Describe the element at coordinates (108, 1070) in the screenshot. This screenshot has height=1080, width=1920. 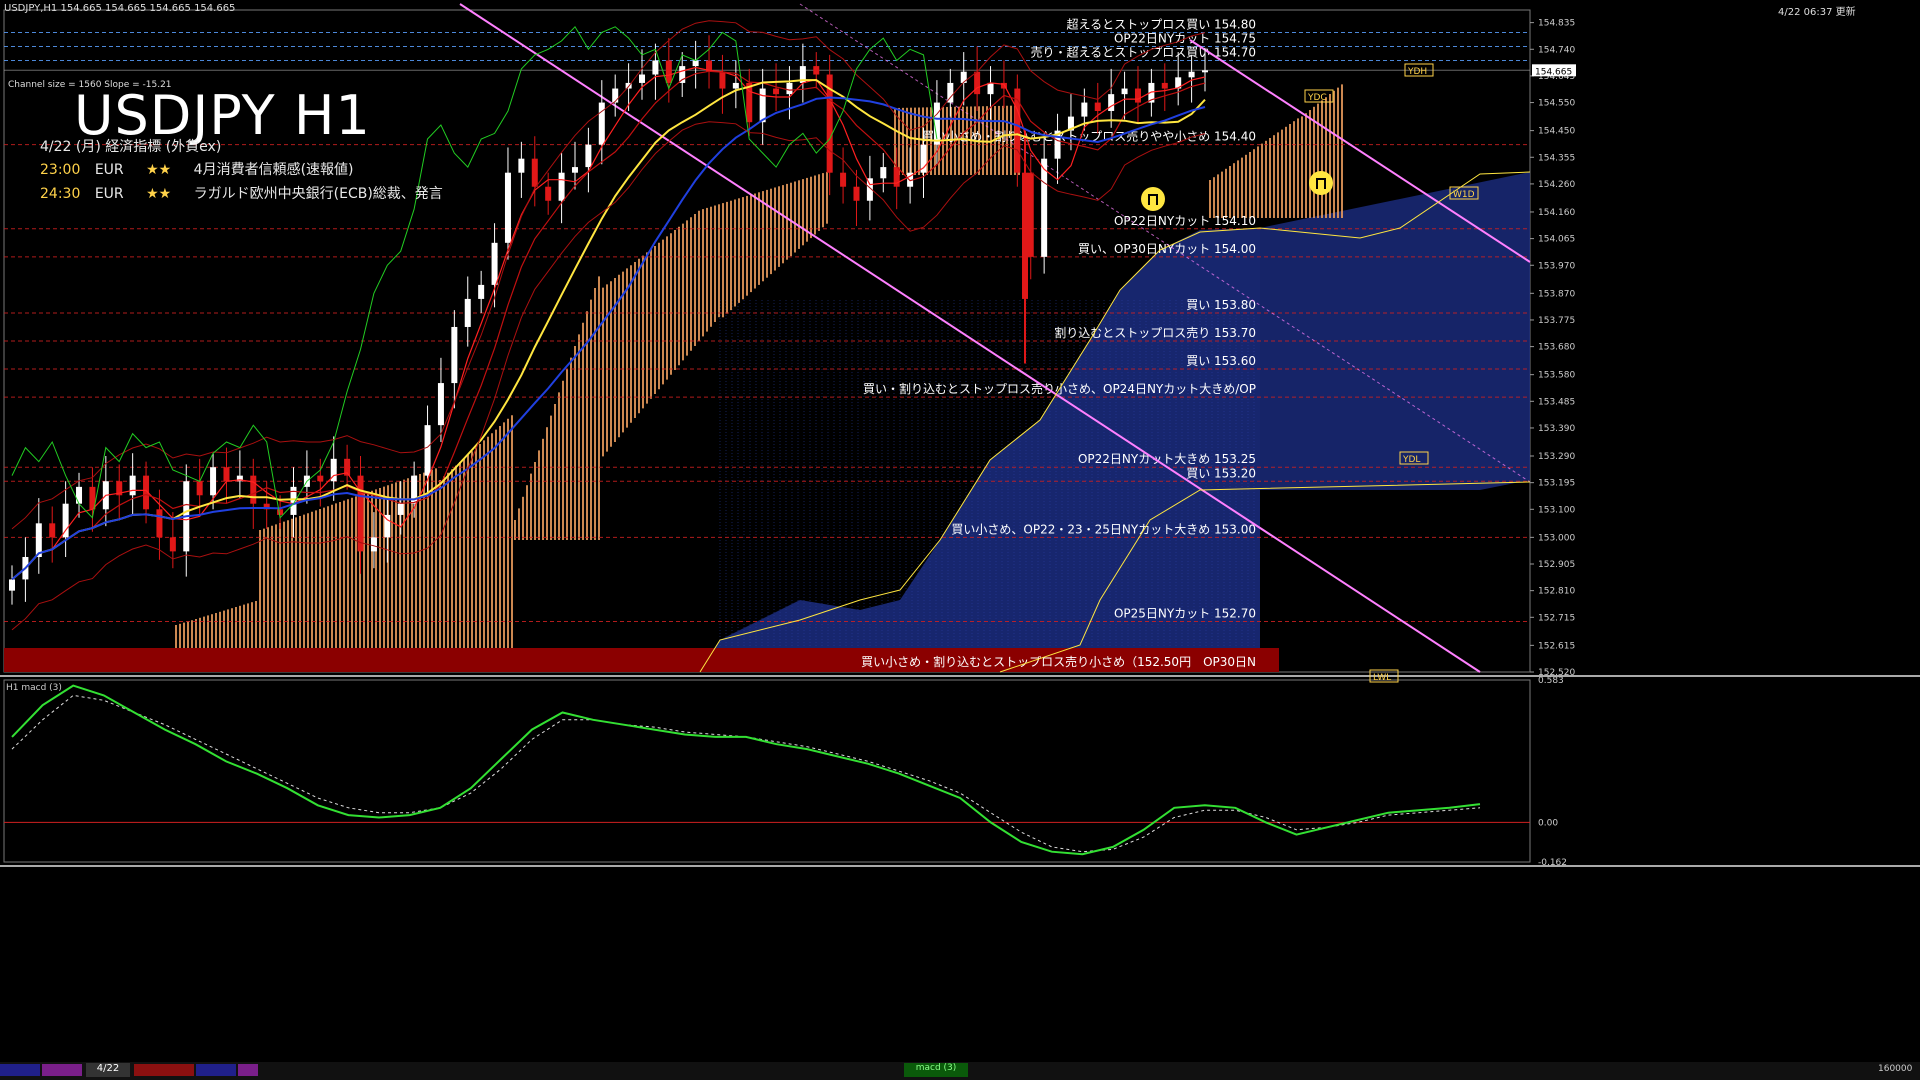
I see `date-tab: 4/22` at that location.